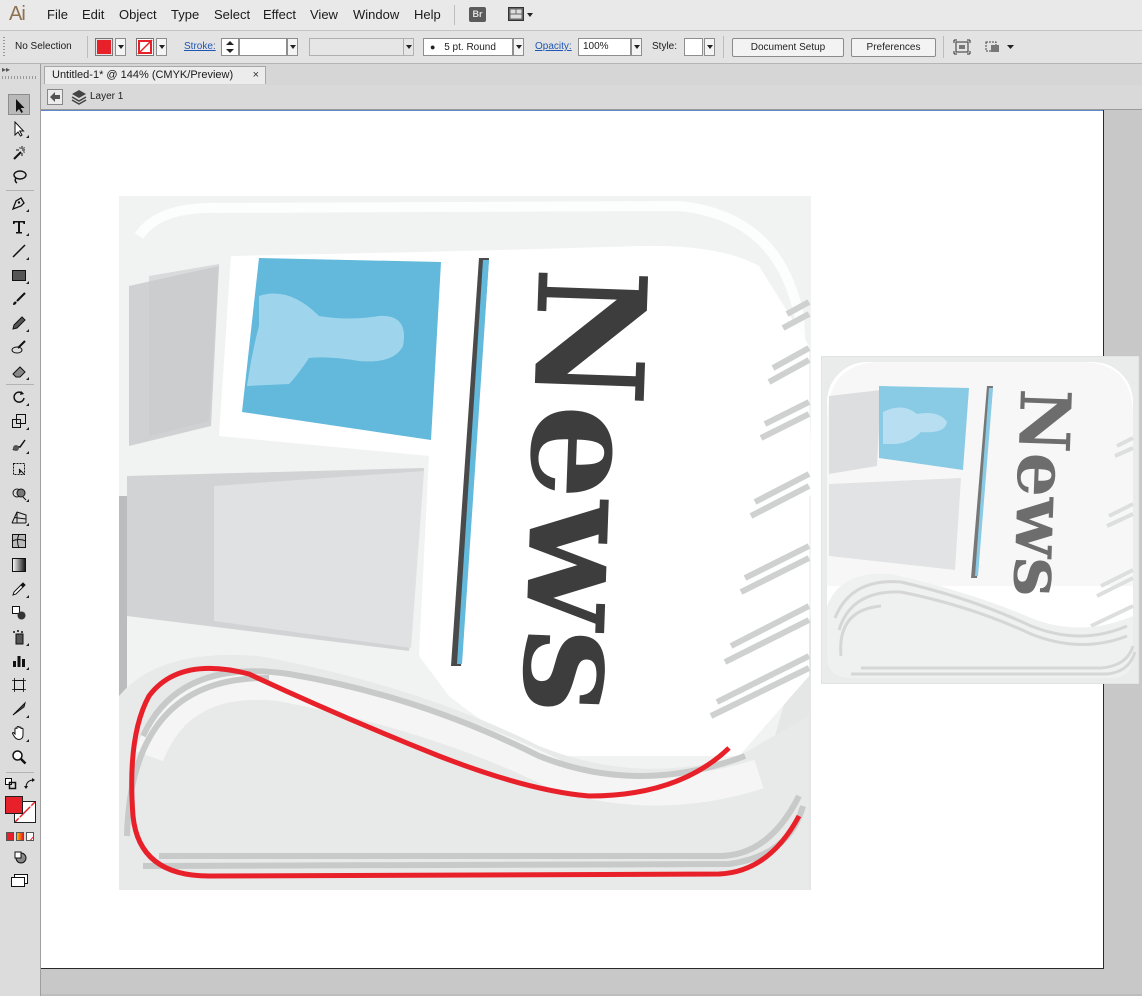  Describe the element at coordinates (138, 14) in the screenshot. I see `menu-object: Object` at that location.